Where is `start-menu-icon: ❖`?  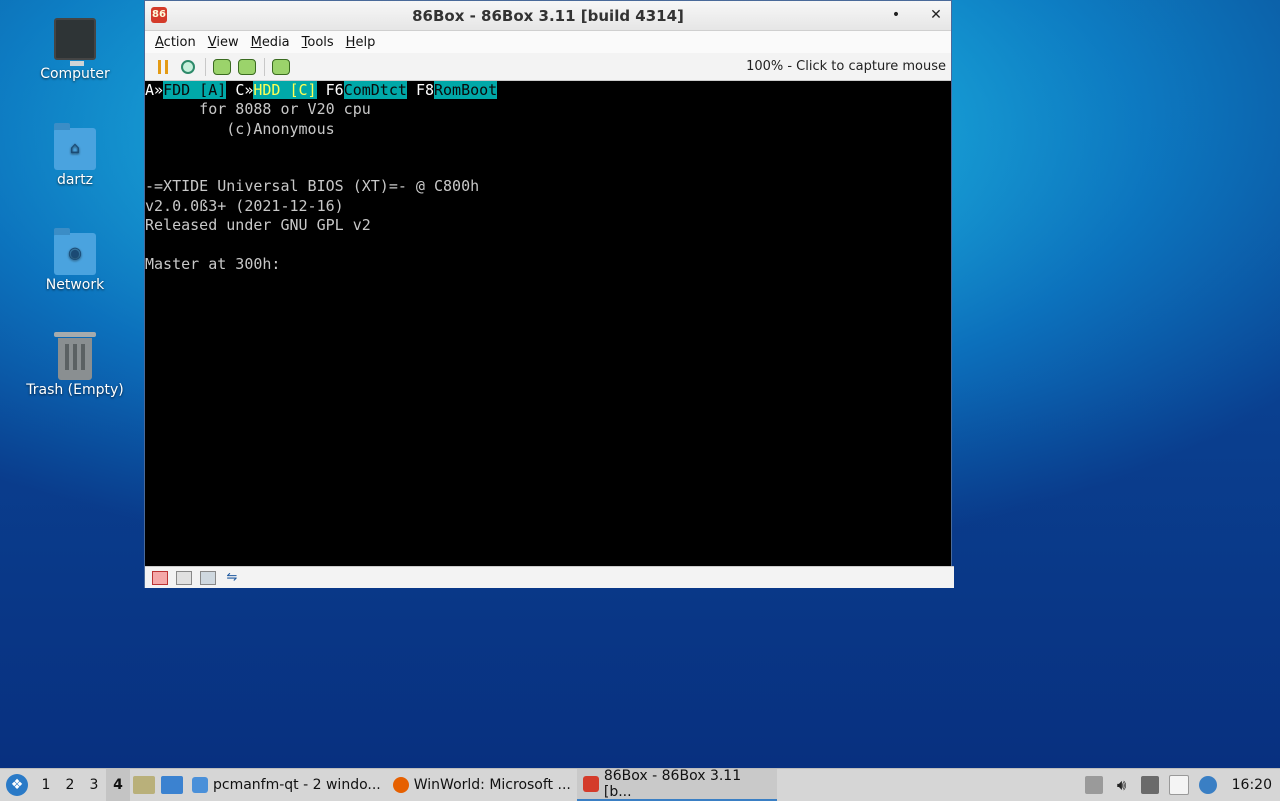
start-menu-icon: ❖ is located at coordinates (17, 785).